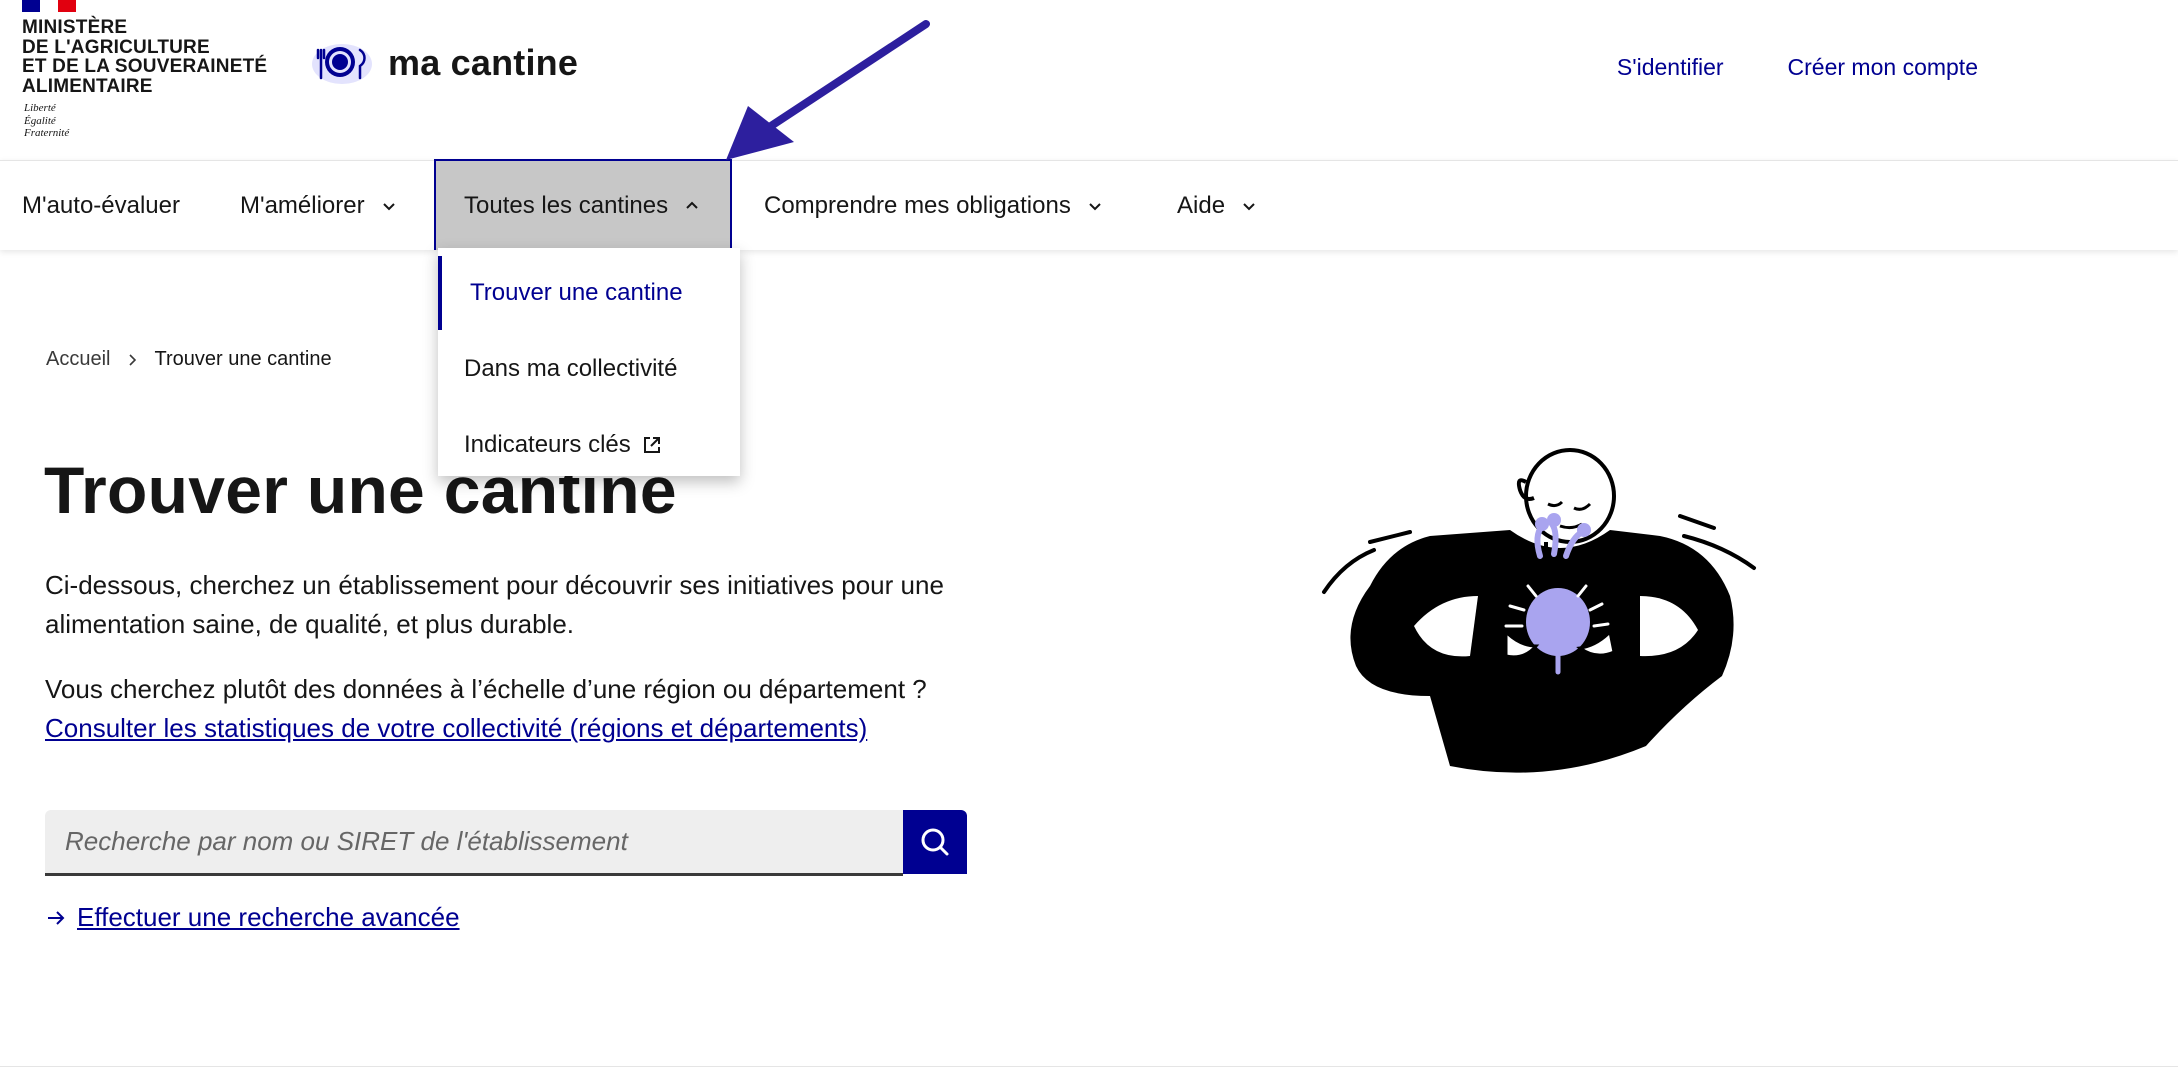 The image size is (2178, 1070). What do you see at coordinates (571, 368) in the screenshot?
I see `dropdown-item-label: Dans ma collectivité` at bounding box center [571, 368].